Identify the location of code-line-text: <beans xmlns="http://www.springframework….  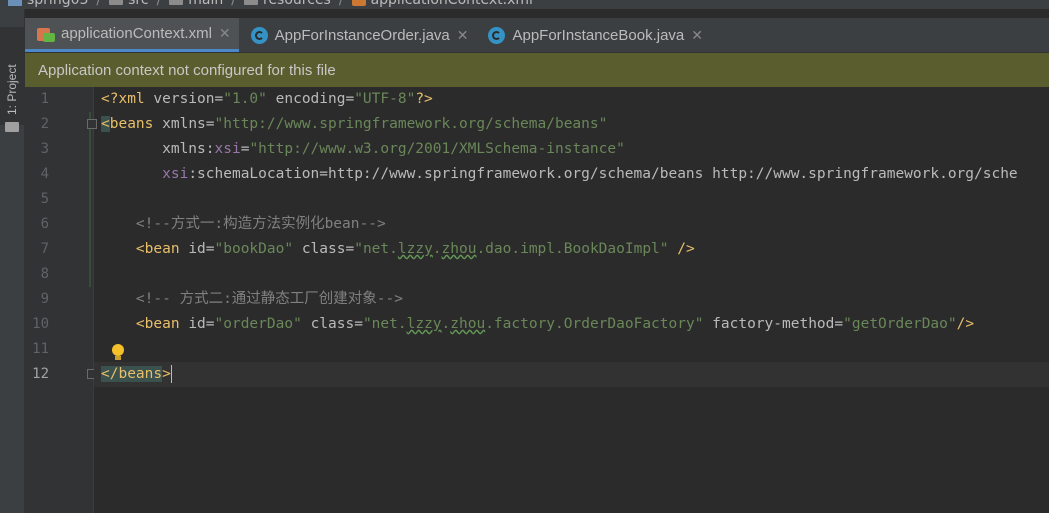
(354, 124).